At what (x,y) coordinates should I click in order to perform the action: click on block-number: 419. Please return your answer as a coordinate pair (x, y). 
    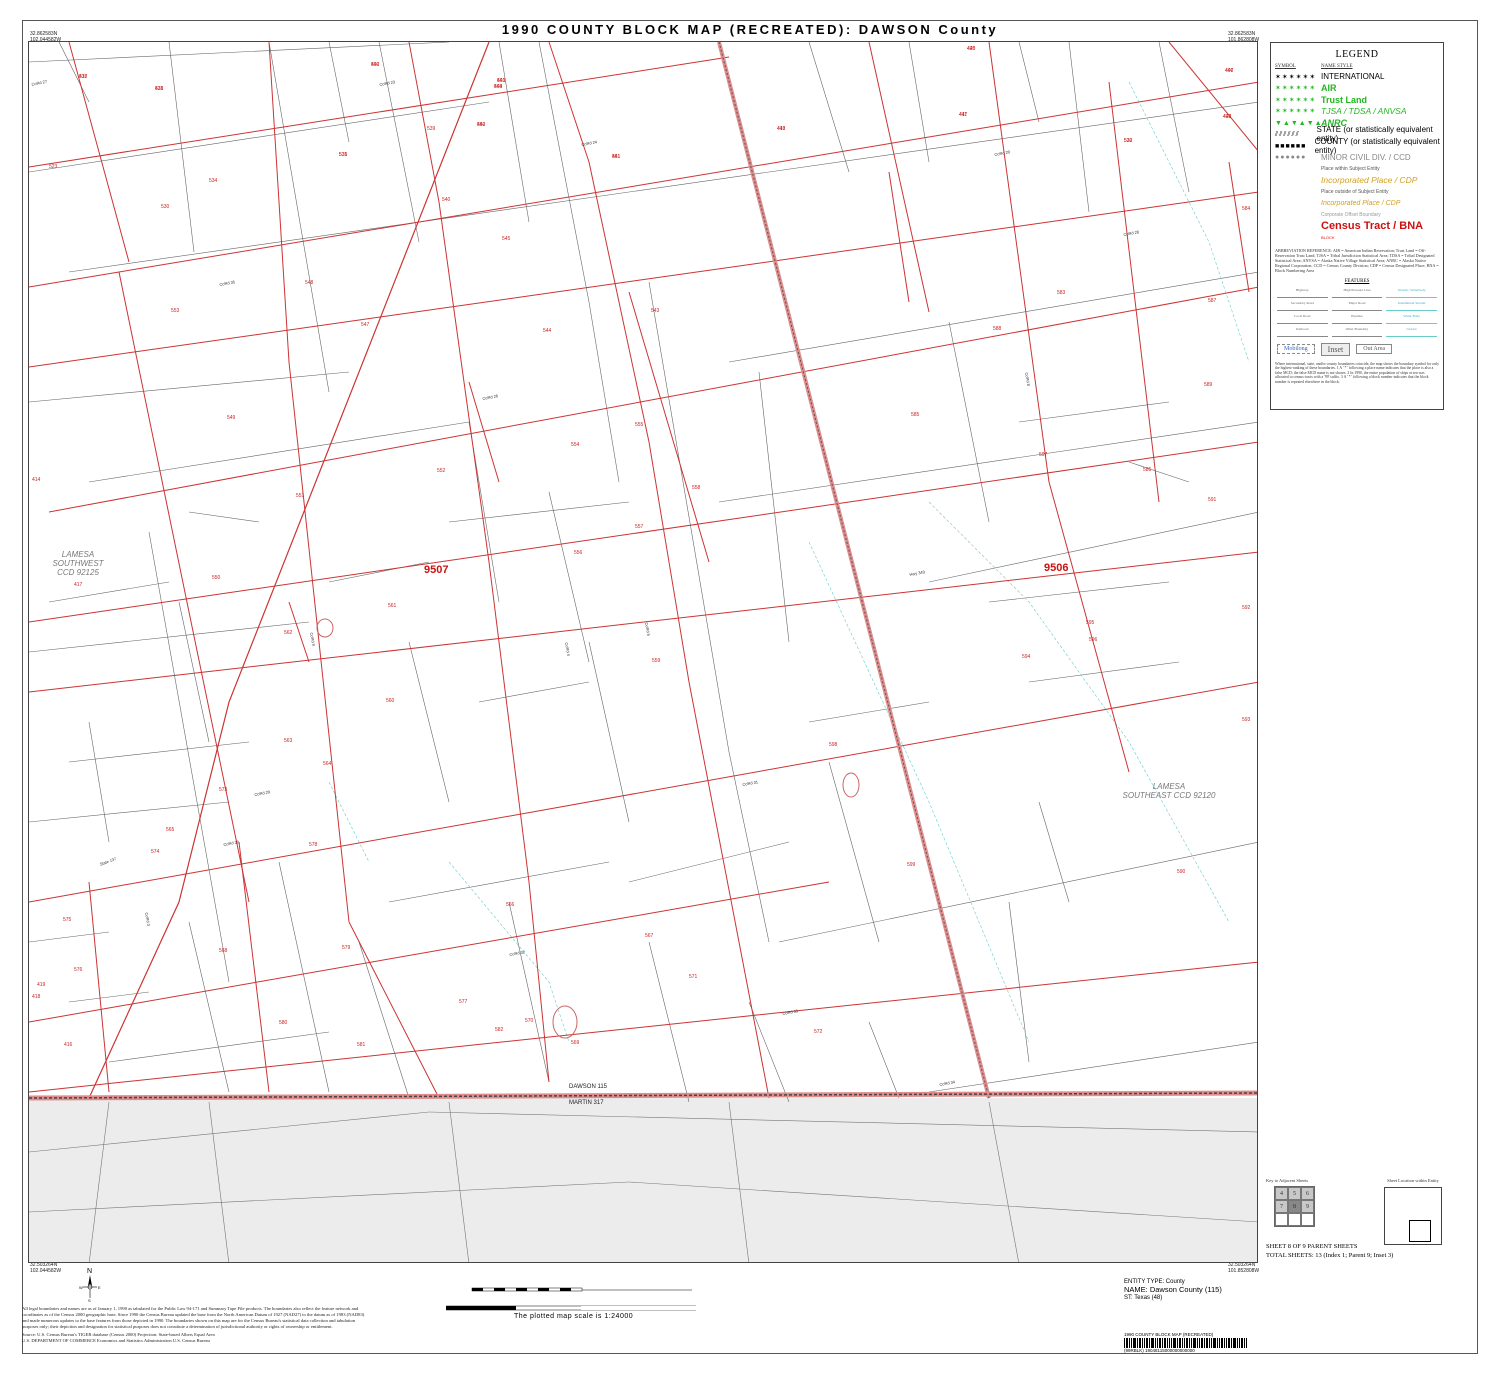
    Looking at the image, I should click on (41, 985).